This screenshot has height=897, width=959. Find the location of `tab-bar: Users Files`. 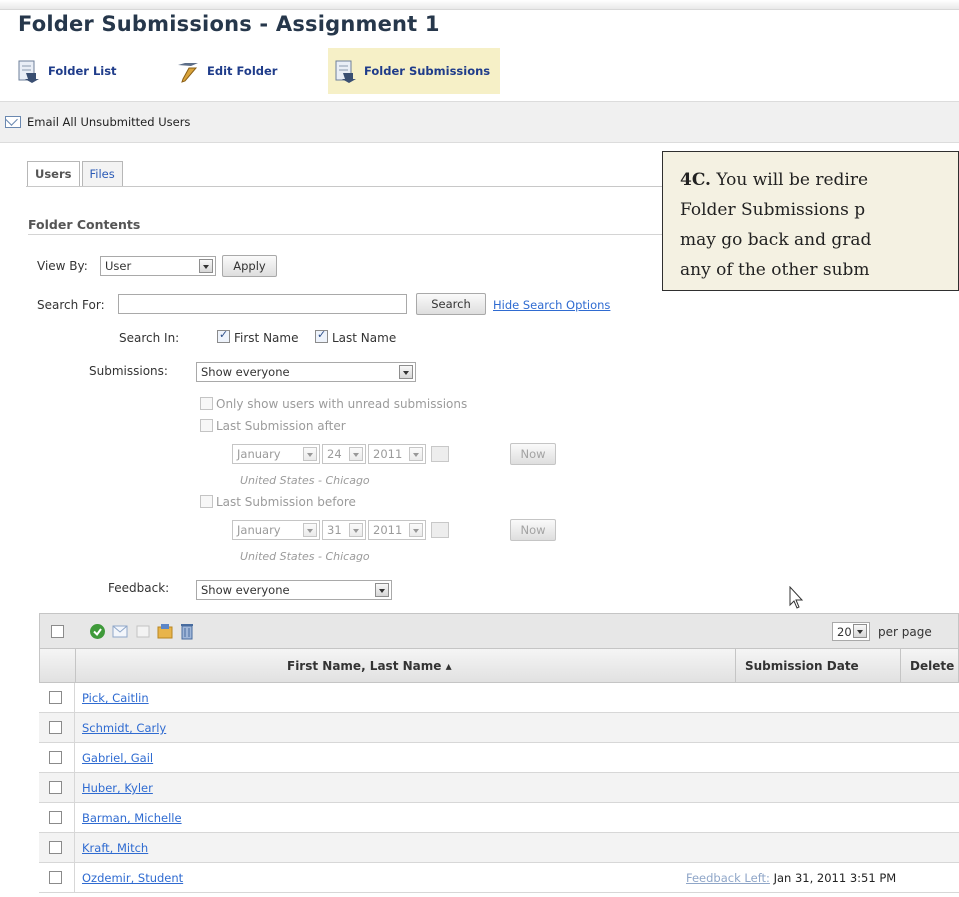

tab-bar: Users Files is located at coordinates (76, 173).